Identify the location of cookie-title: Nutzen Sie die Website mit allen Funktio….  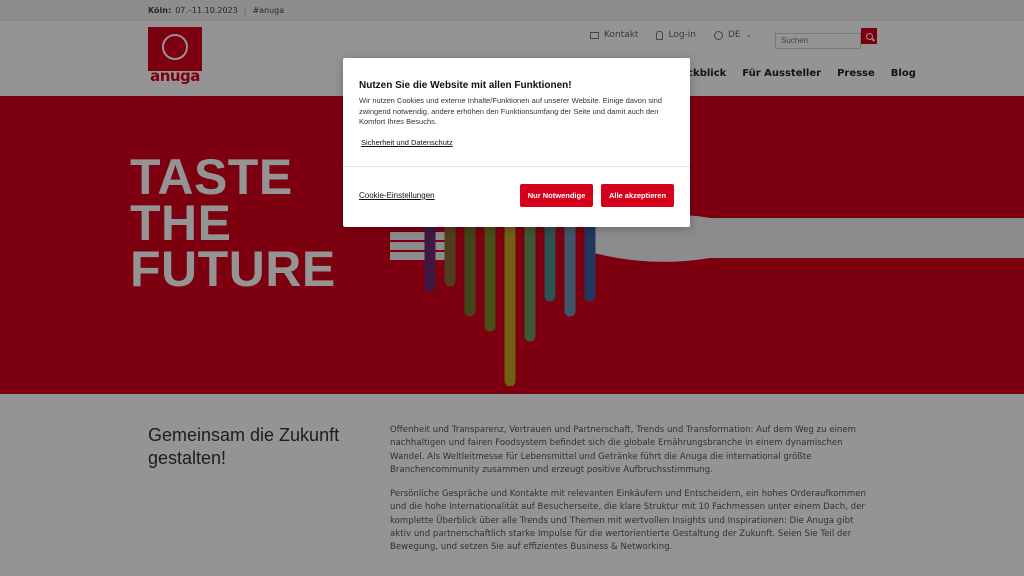
(465, 85).